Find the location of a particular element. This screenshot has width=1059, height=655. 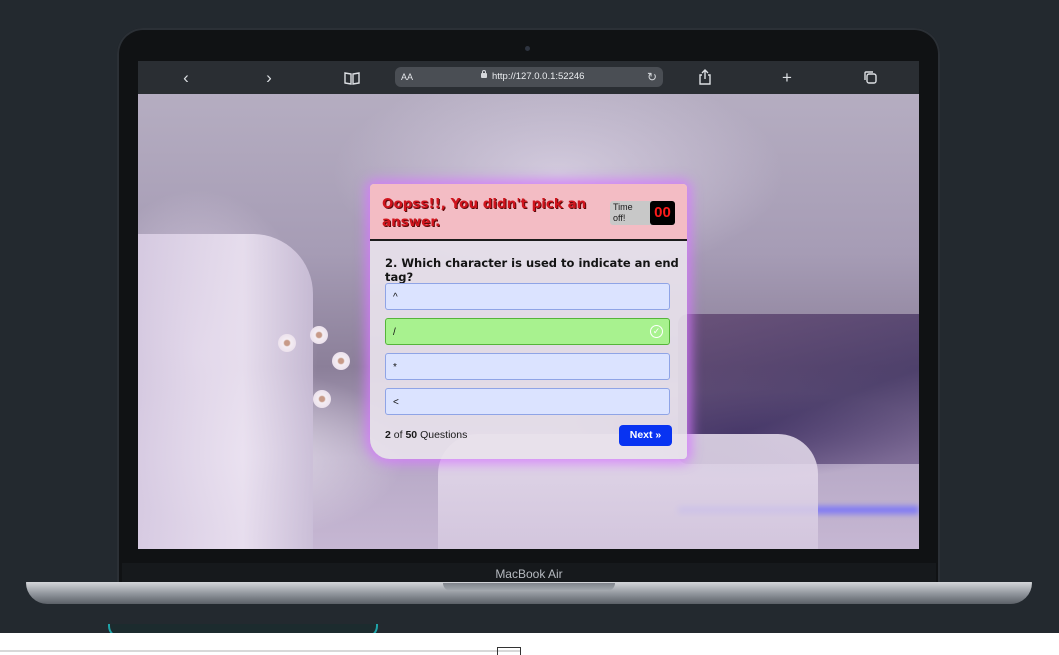

laptop-bezel-bottom: MacBook Air is located at coordinates (529, 573).